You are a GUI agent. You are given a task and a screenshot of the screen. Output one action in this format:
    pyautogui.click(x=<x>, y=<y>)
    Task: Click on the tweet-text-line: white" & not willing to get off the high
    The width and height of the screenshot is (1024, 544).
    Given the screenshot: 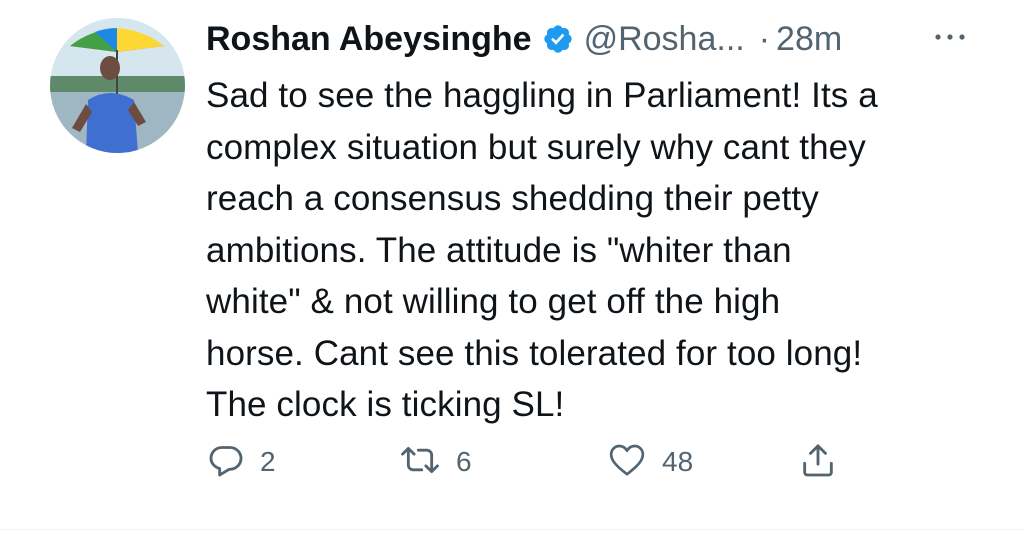 What is the action you would take?
    pyautogui.click(x=493, y=301)
    